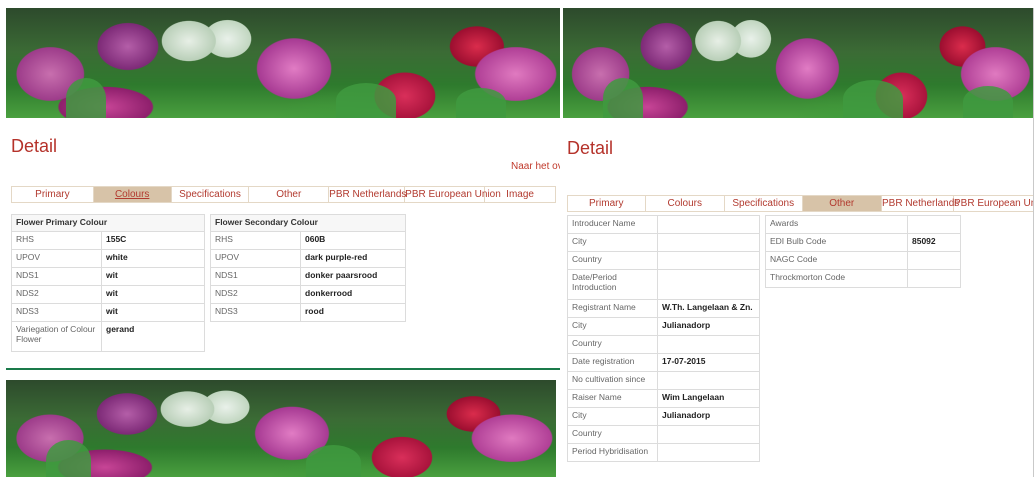 The width and height of the screenshot is (1034, 477). I want to click on row-value: 85092, so click(934, 242).